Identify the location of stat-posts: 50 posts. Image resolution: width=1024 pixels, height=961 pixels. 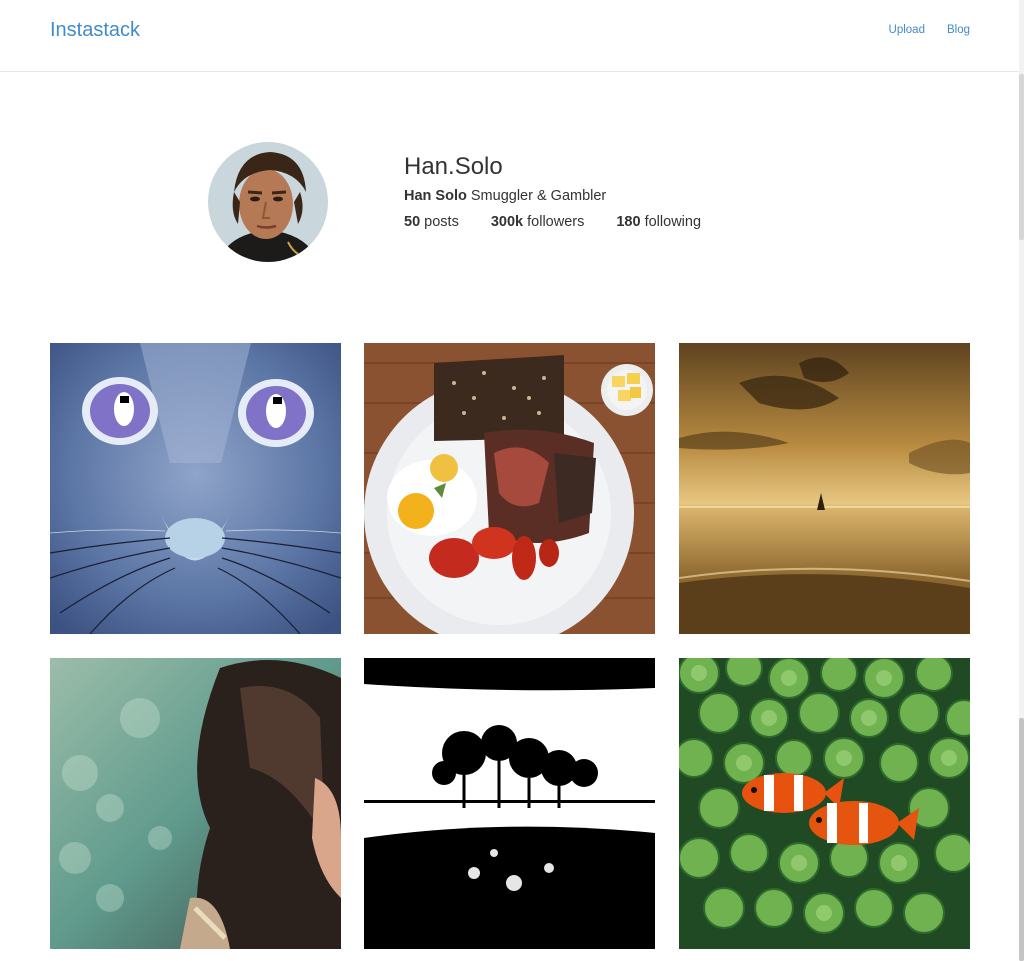
(431, 222).